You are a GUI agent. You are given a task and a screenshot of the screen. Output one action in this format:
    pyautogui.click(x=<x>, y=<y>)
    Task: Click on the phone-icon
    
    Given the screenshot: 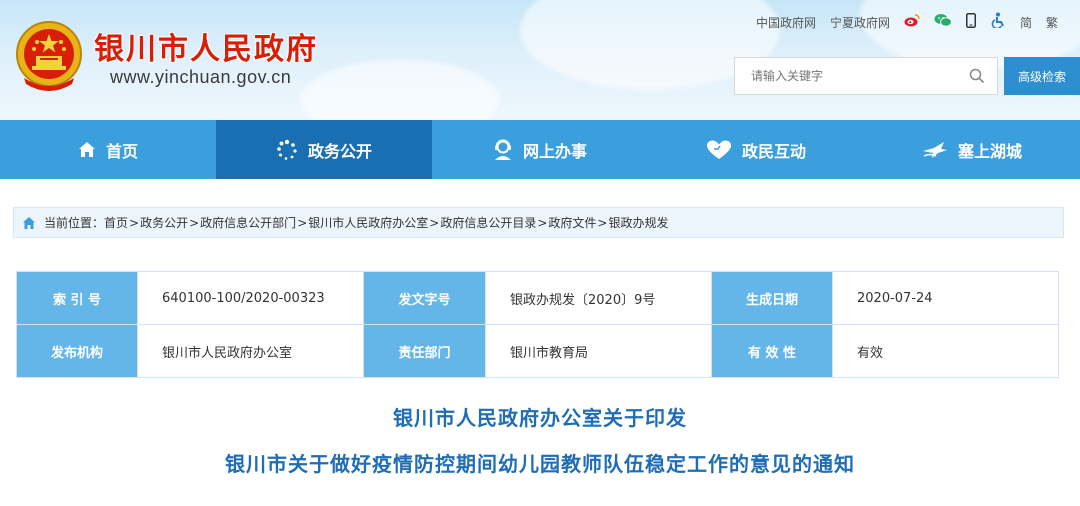 What is the action you would take?
    pyautogui.click(x=970, y=22)
    